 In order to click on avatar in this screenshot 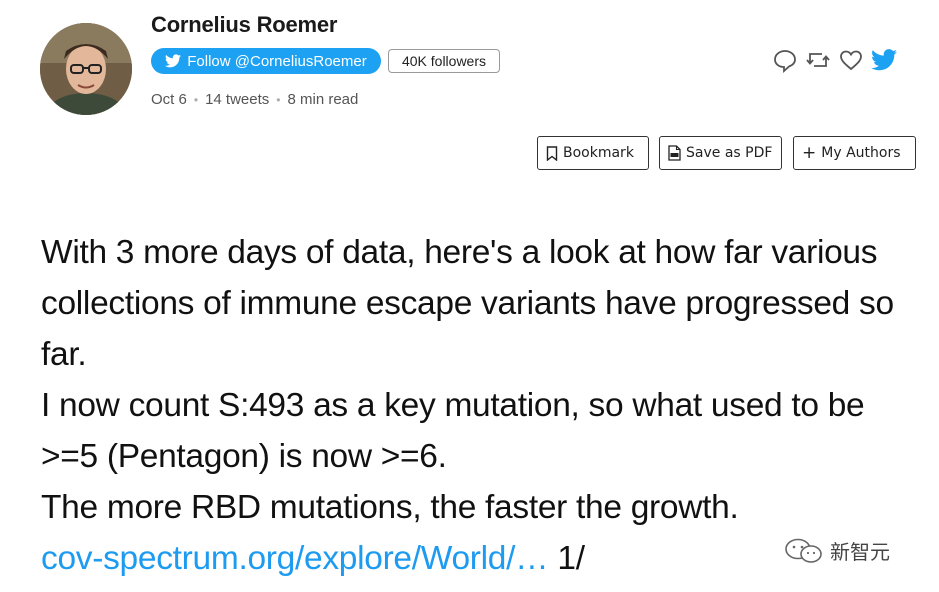, I will do `click(86, 69)`.